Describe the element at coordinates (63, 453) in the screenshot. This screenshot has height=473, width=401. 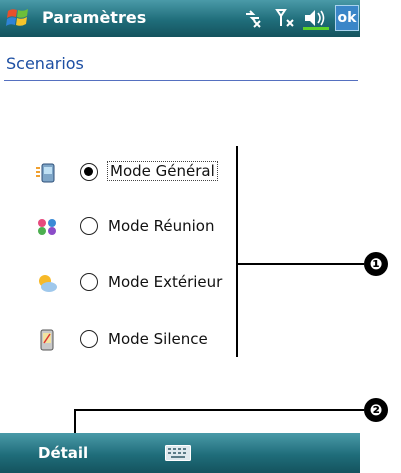
I see `detail-softkey: Détail` at that location.